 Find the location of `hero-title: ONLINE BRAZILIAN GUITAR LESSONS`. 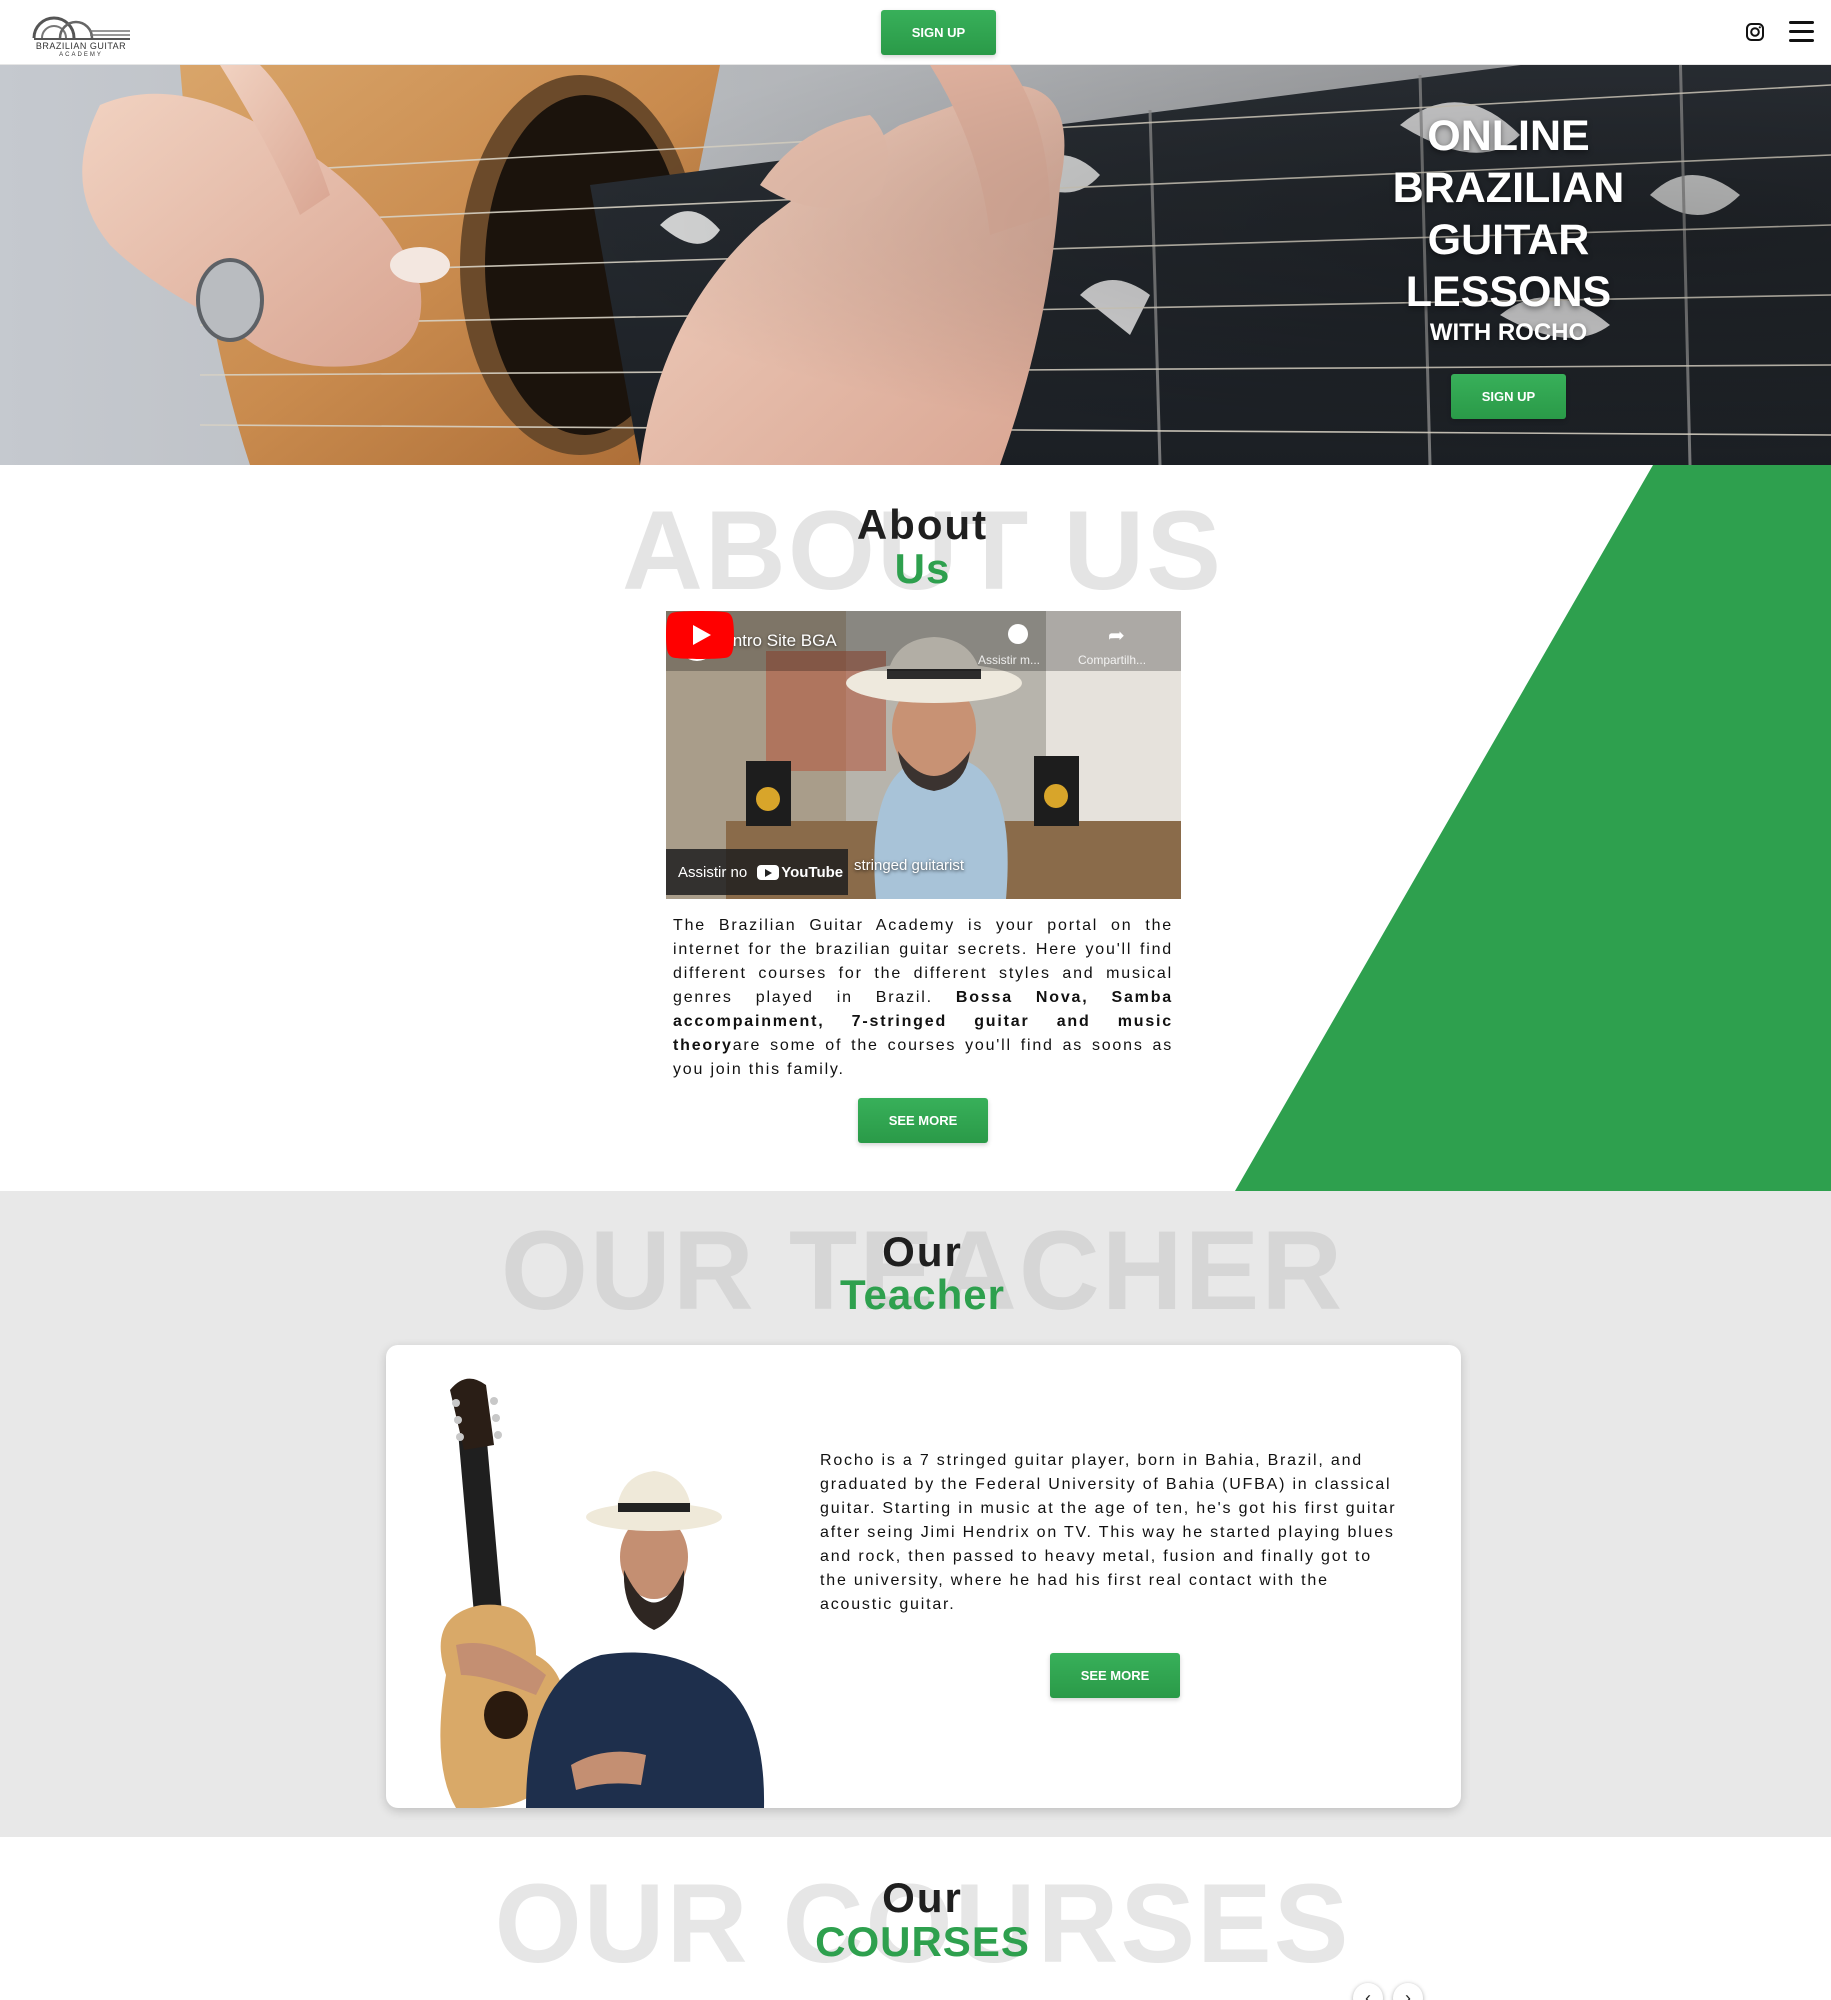

hero-title: ONLINE BRAZILIAN GUITAR LESSONS is located at coordinates (1508, 214).